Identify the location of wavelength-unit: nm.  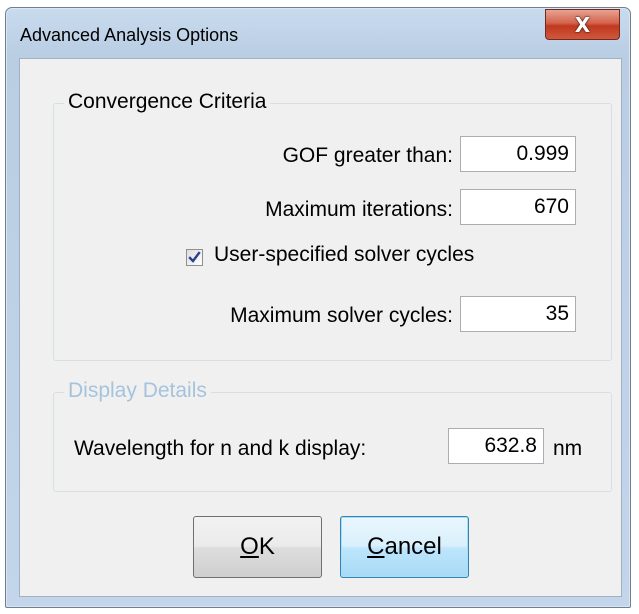
(568, 448).